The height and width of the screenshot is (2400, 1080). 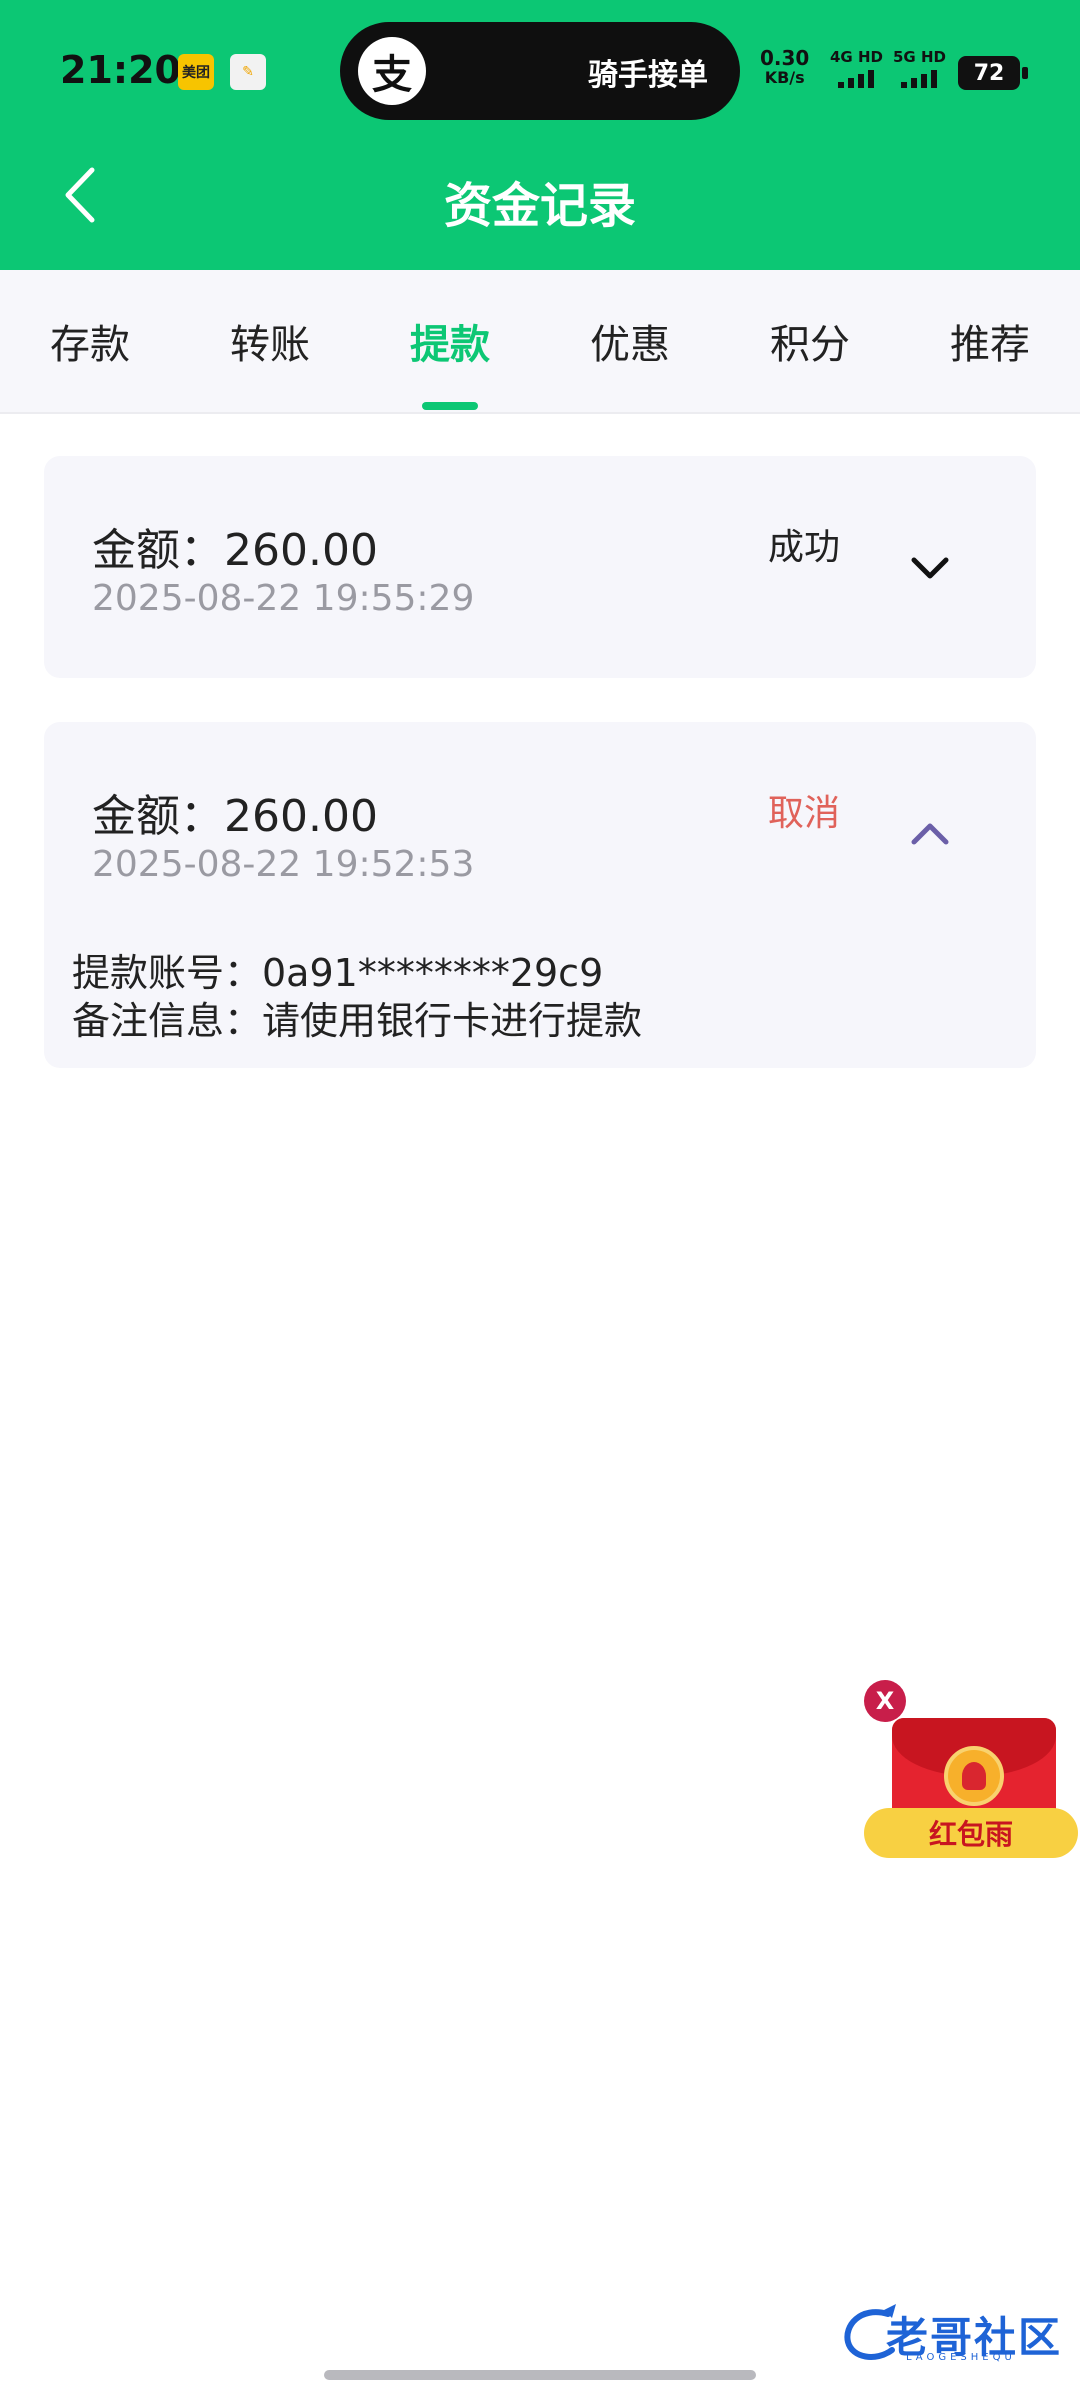 I want to click on sim1-label: 4G HD, so click(x=856, y=57).